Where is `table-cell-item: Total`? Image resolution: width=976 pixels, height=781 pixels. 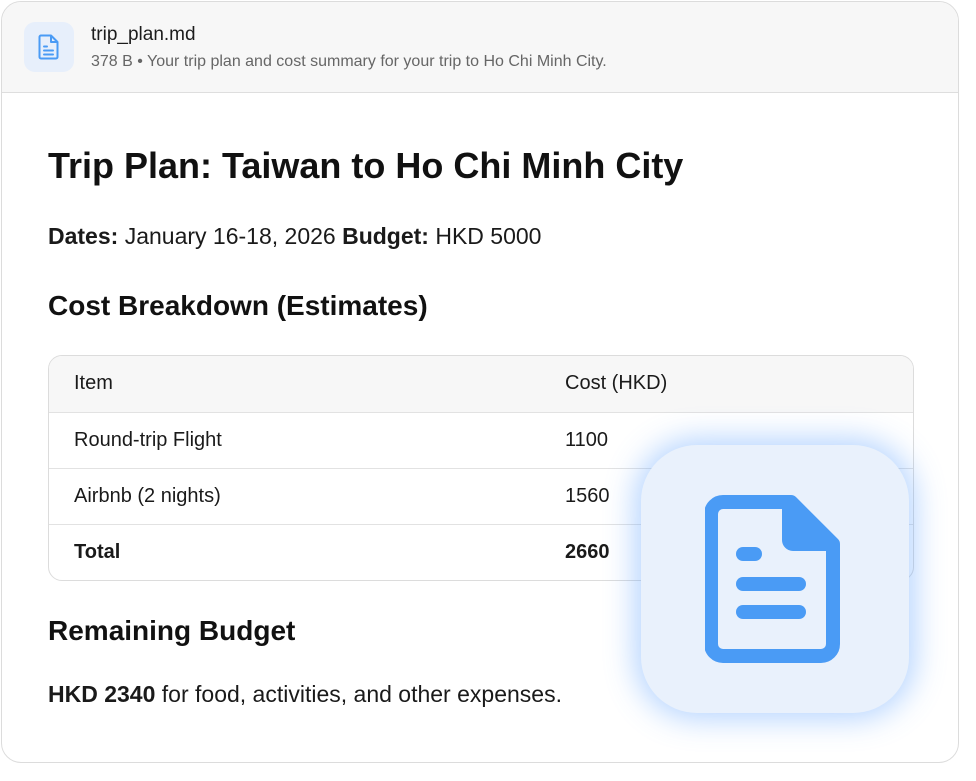
table-cell-item: Total is located at coordinates (97, 551).